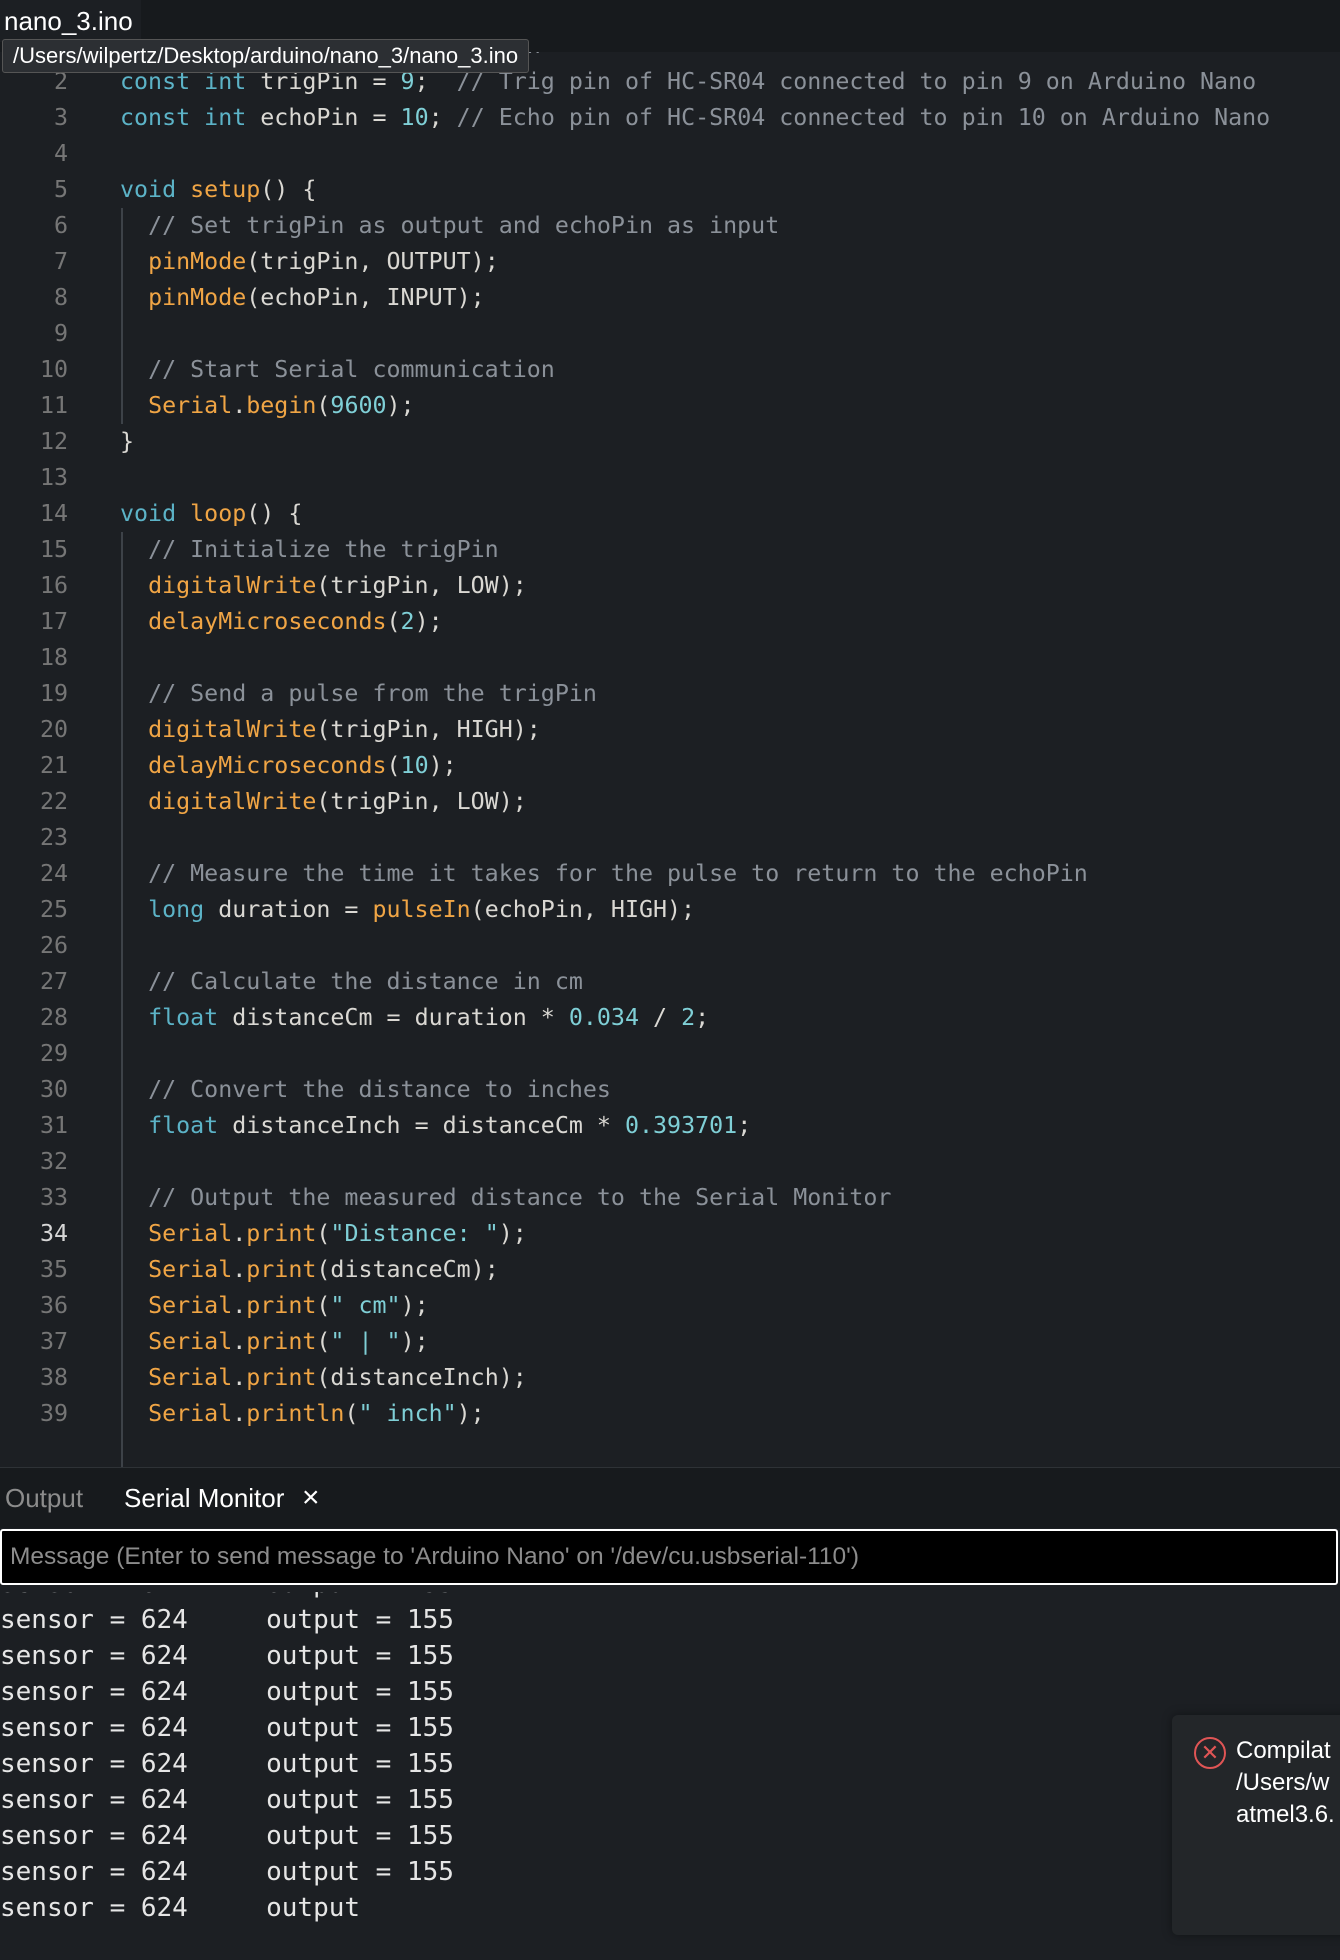  What do you see at coordinates (127, 442) in the screenshot?
I see `code-text: }` at bounding box center [127, 442].